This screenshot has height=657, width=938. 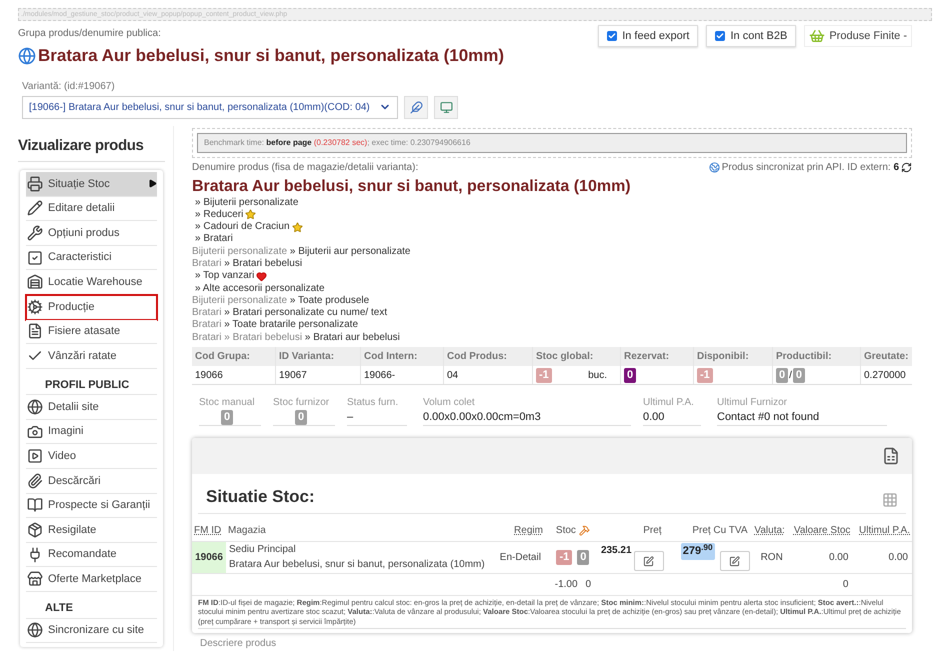 I want to click on sidebar-title: Vizualizare produs, so click(x=91, y=144).